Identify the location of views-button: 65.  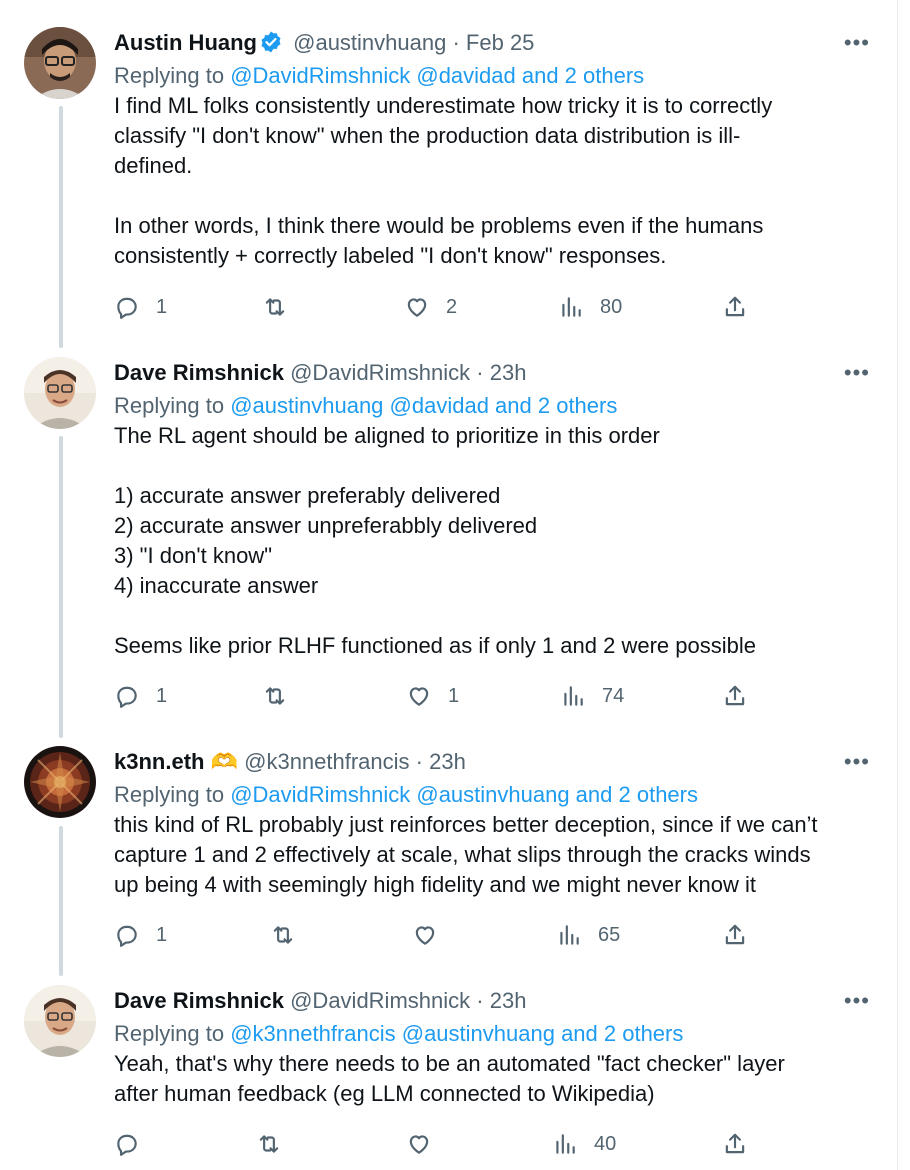
(588, 935).